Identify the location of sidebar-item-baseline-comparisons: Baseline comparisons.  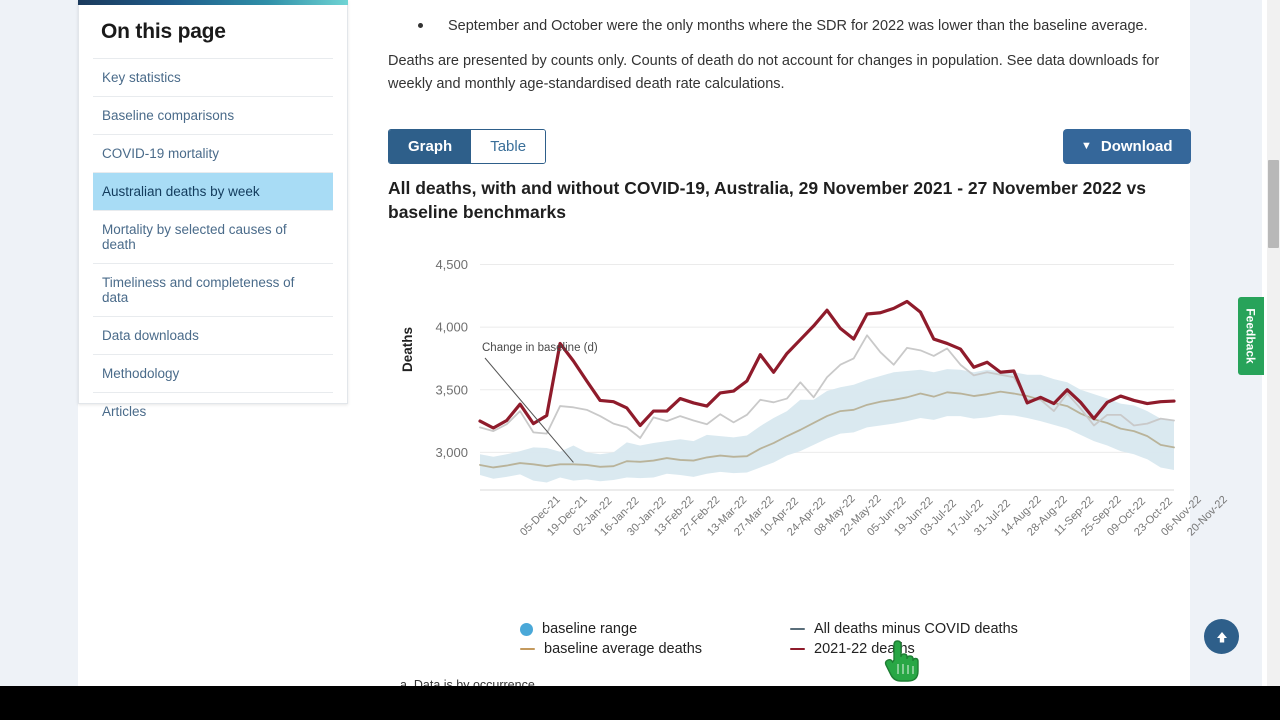
(213, 115).